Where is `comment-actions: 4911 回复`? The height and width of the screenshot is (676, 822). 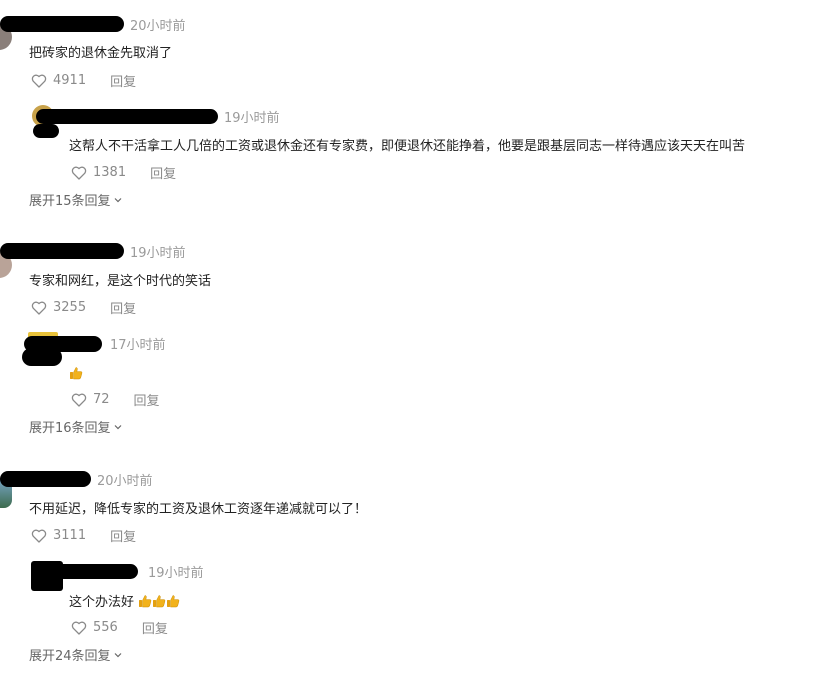 comment-actions: 4911 回复 is located at coordinates (83, 80).